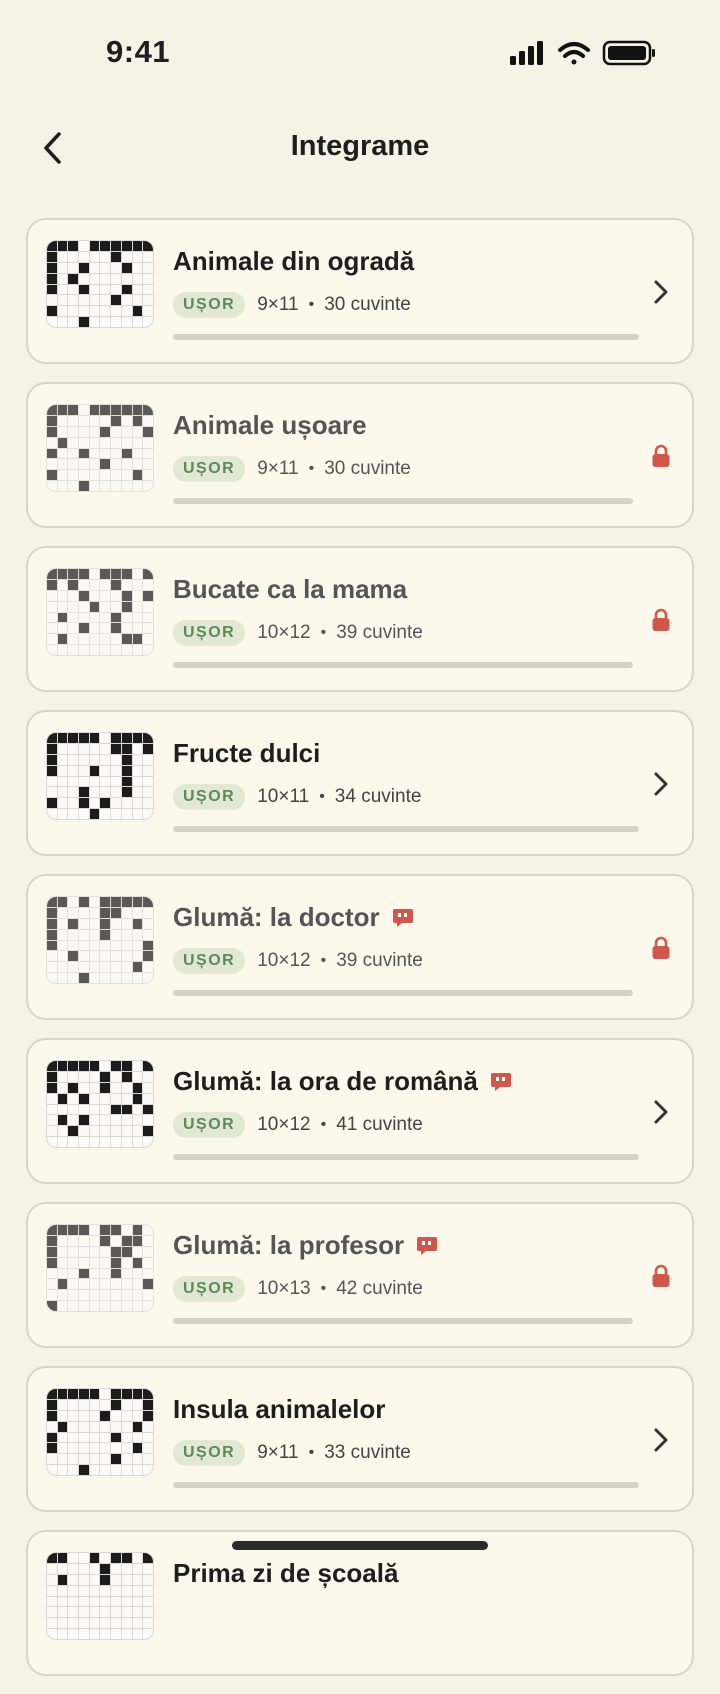  I want to click on difficulty-badge: UȘOR, so click(209, 305).